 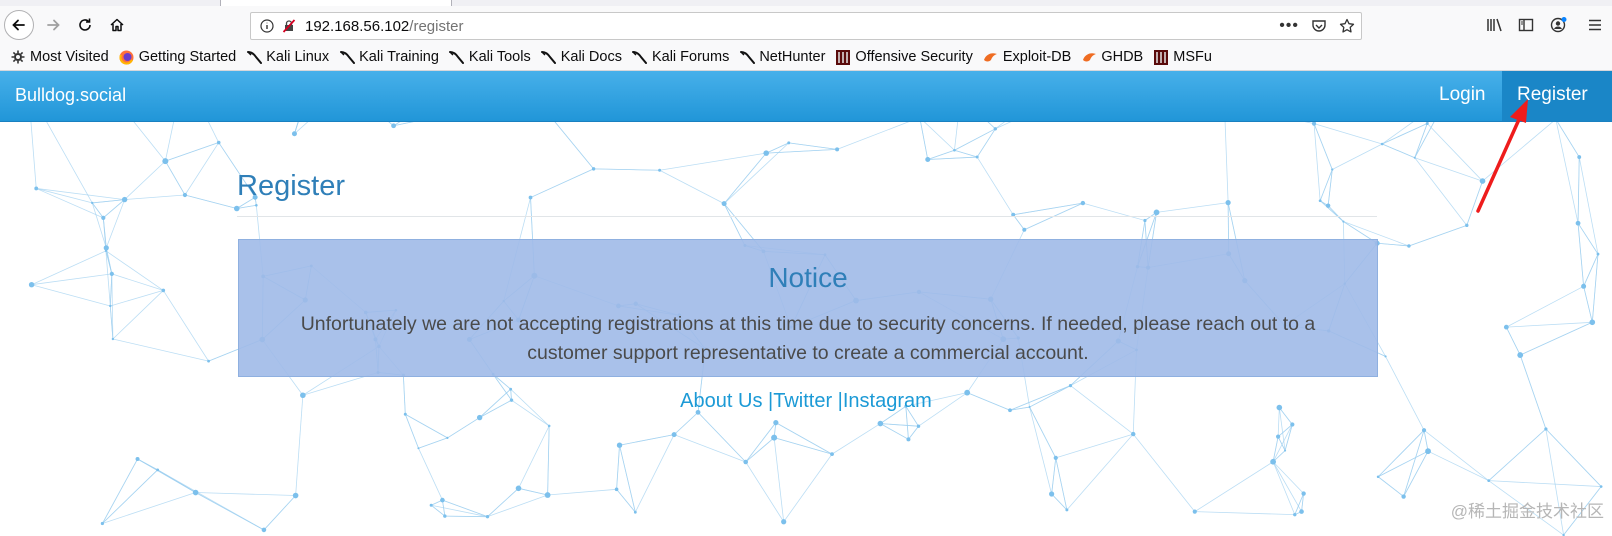 I want to click on bookmark-label: GHDB, so click(x=1122, y=57).